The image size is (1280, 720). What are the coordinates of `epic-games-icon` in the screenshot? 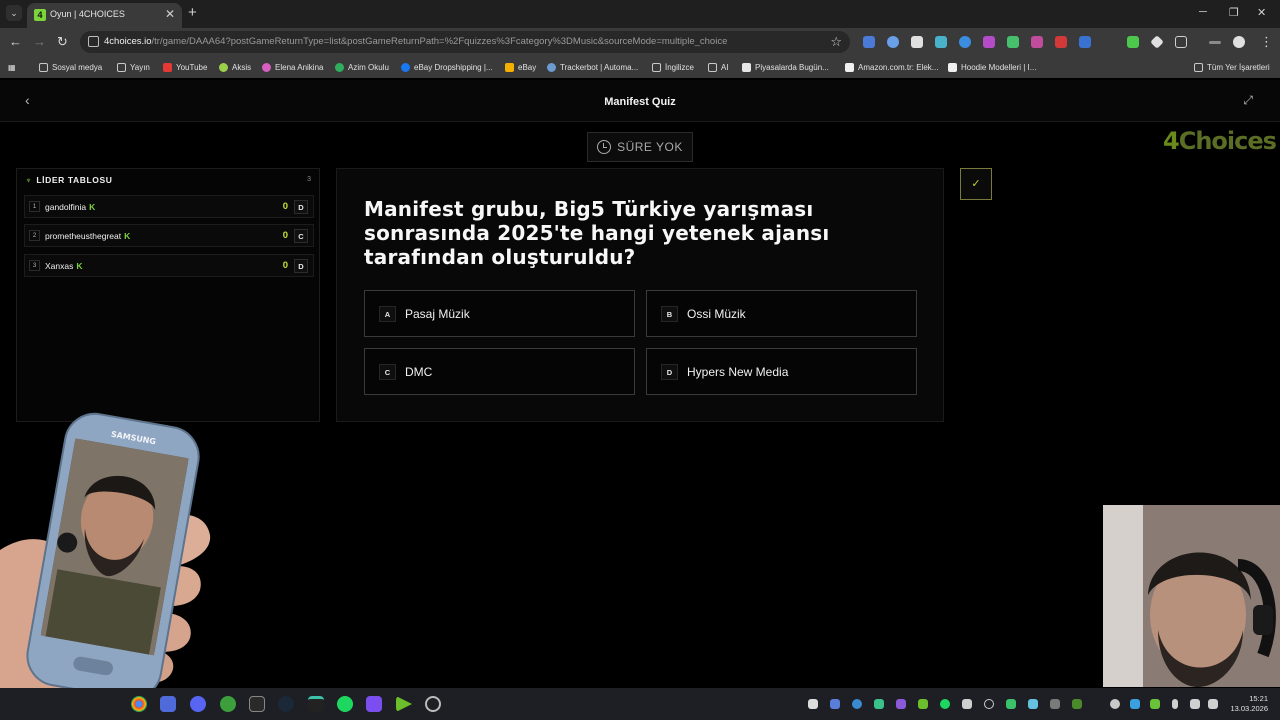 It's located at (257, 704).